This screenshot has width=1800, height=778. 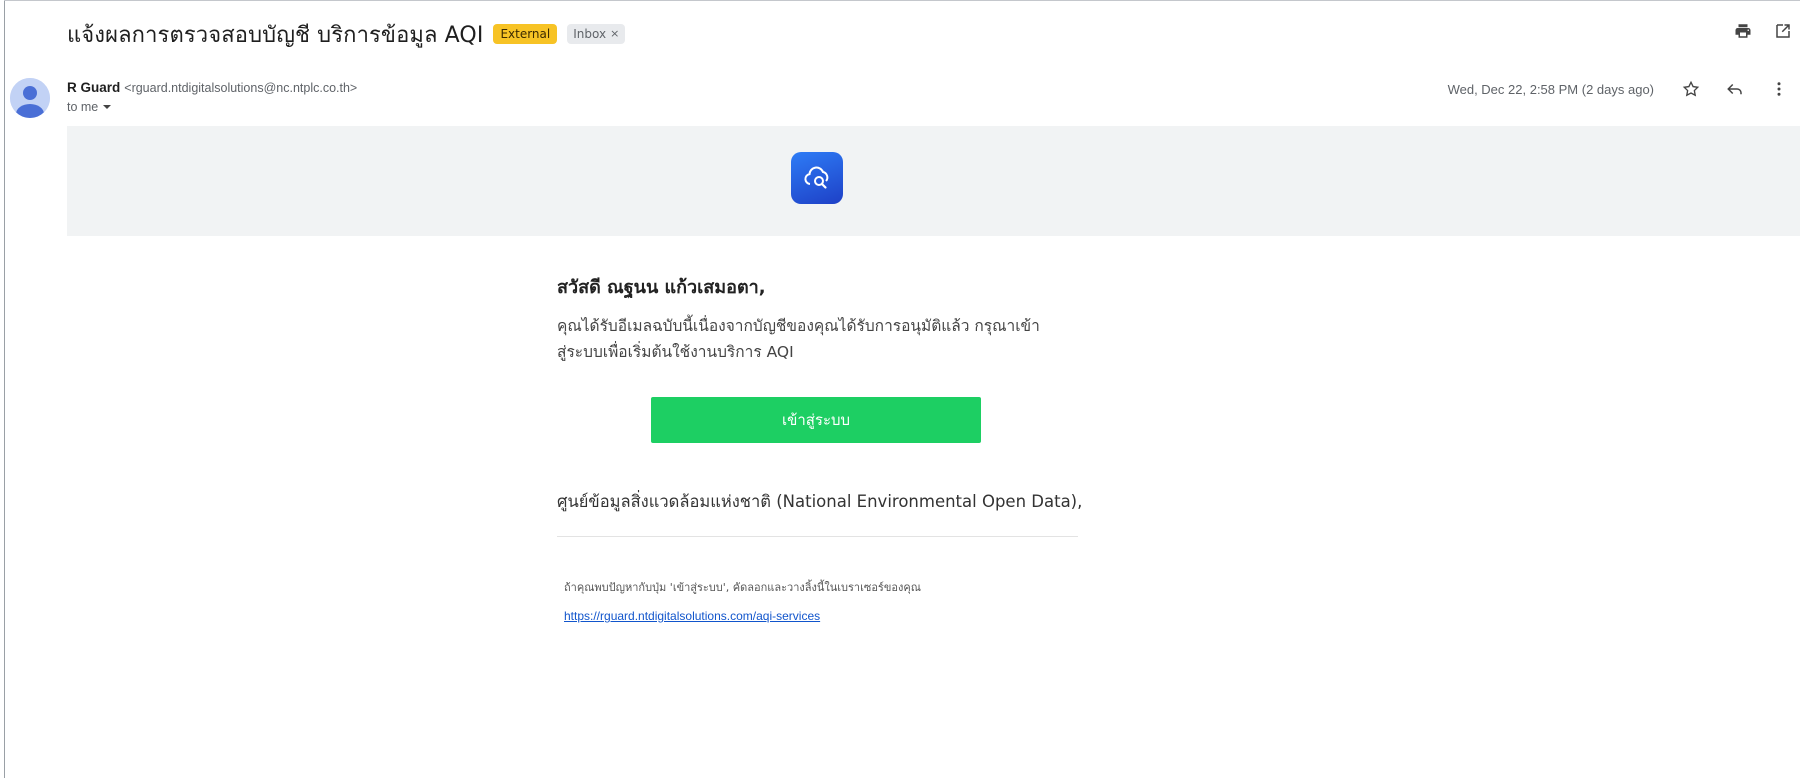 What do you see at coordinates (1550, 89) in the screenshot?
I see `message-date: Wed, Dec 22, 2:58 PM (2 days ago)` at bounding box center [1550, 89].